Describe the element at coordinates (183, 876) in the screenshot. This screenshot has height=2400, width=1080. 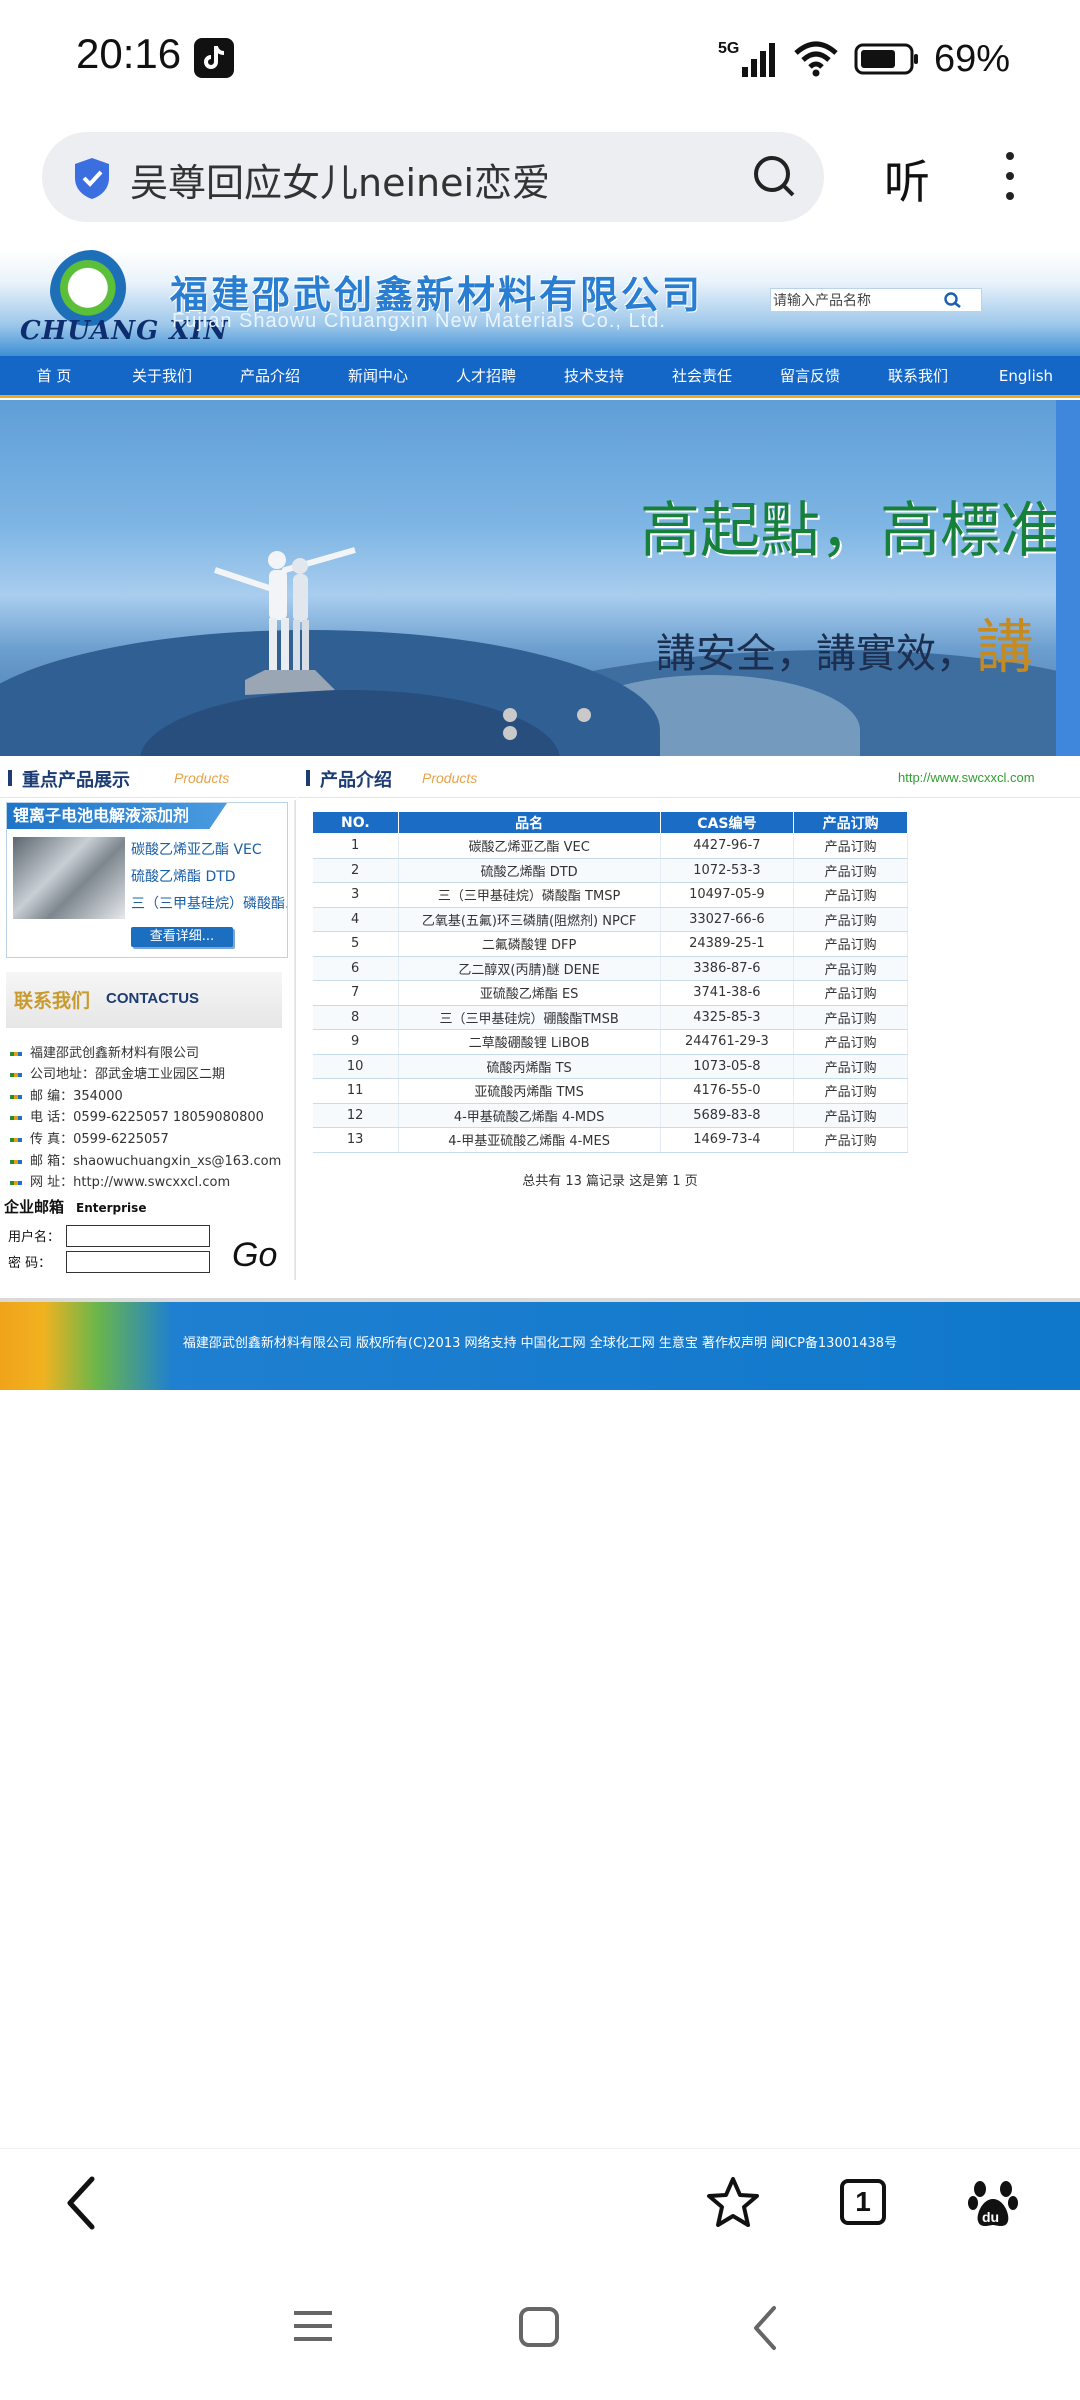
I see `featured-product-link: 硫酸乙烯酯 DTD` at that location.